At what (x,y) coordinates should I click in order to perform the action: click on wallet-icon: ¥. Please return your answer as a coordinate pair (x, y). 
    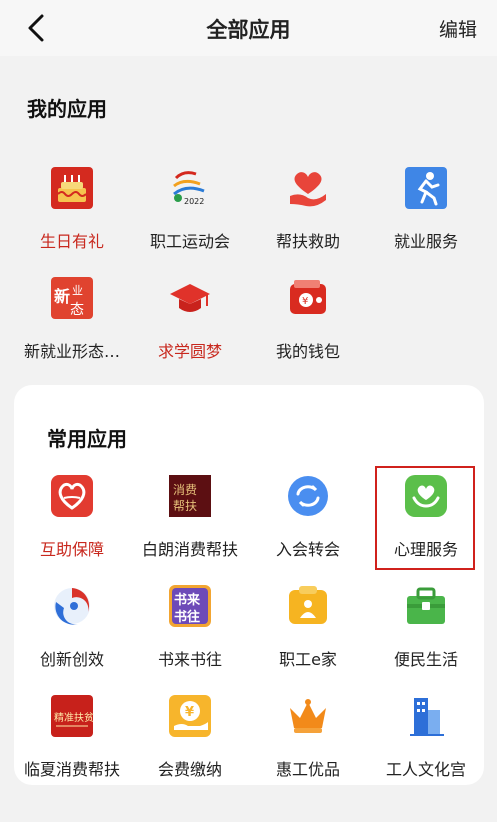
    Looking at the image, I should click on (308, 298).